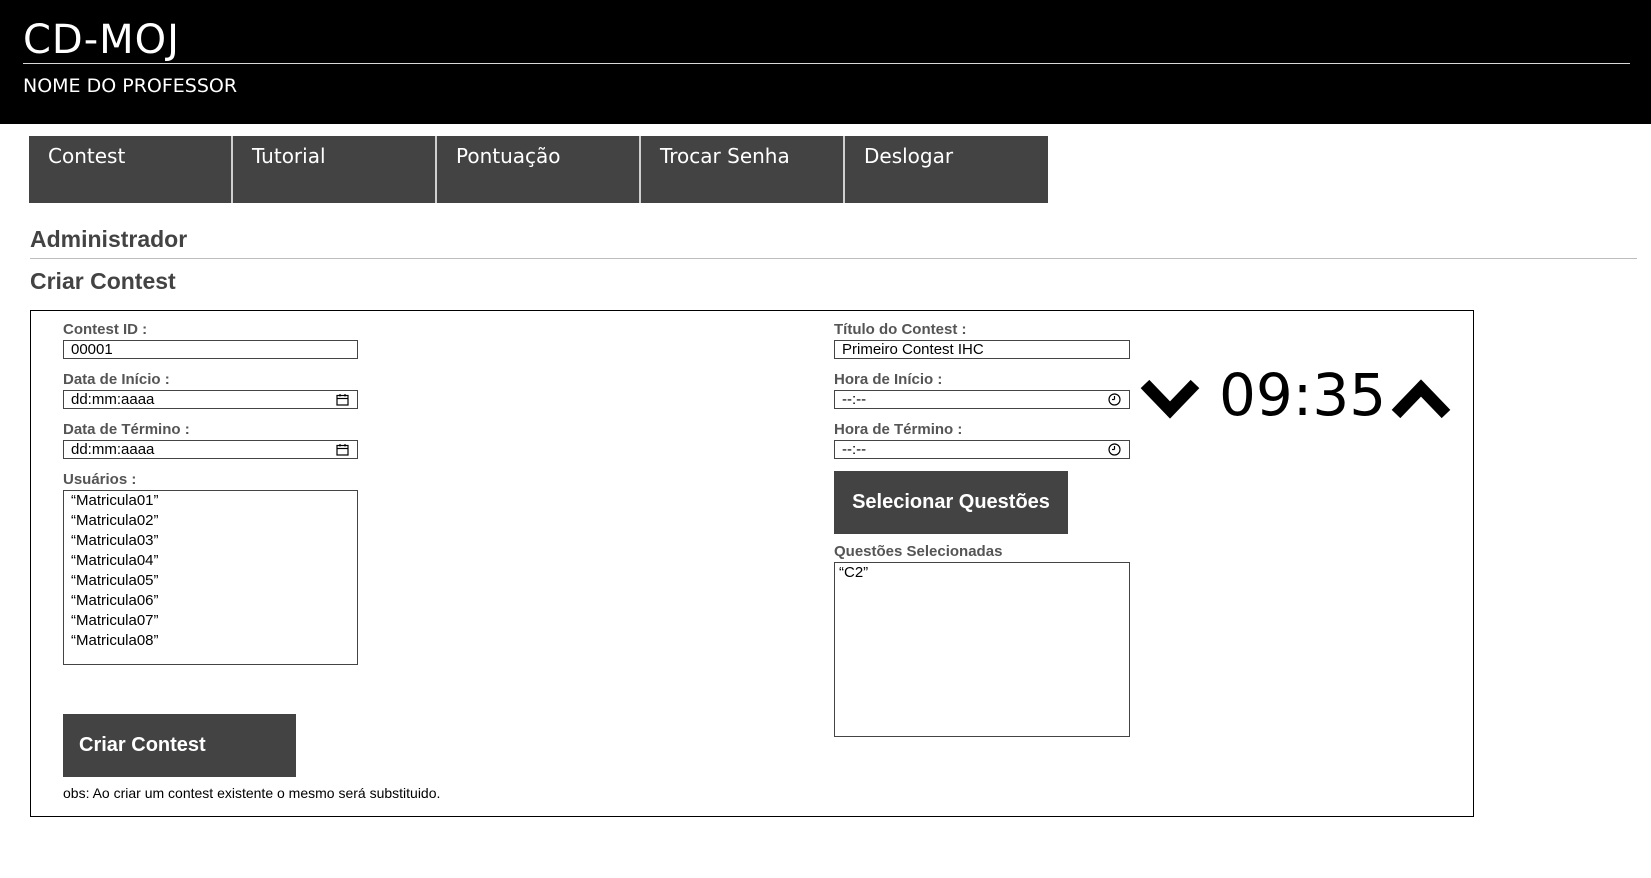 This screenshot has width=1651, height=878. I want to click on hora-termino-label: Hora de Término :, so click(898, 429).